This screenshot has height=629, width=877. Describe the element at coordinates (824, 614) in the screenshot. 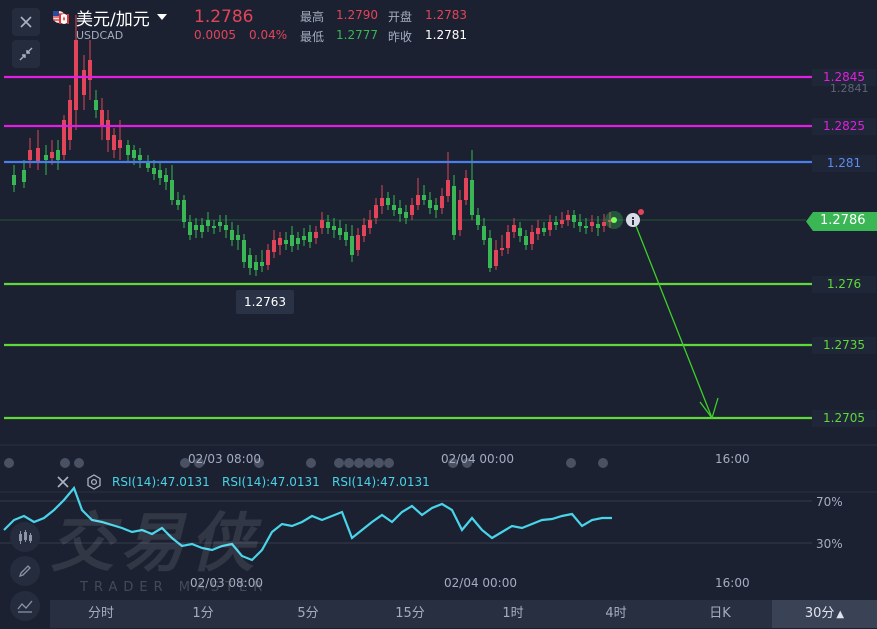

I see `timeframe-30m-selected: 30分 ▲` at that location.